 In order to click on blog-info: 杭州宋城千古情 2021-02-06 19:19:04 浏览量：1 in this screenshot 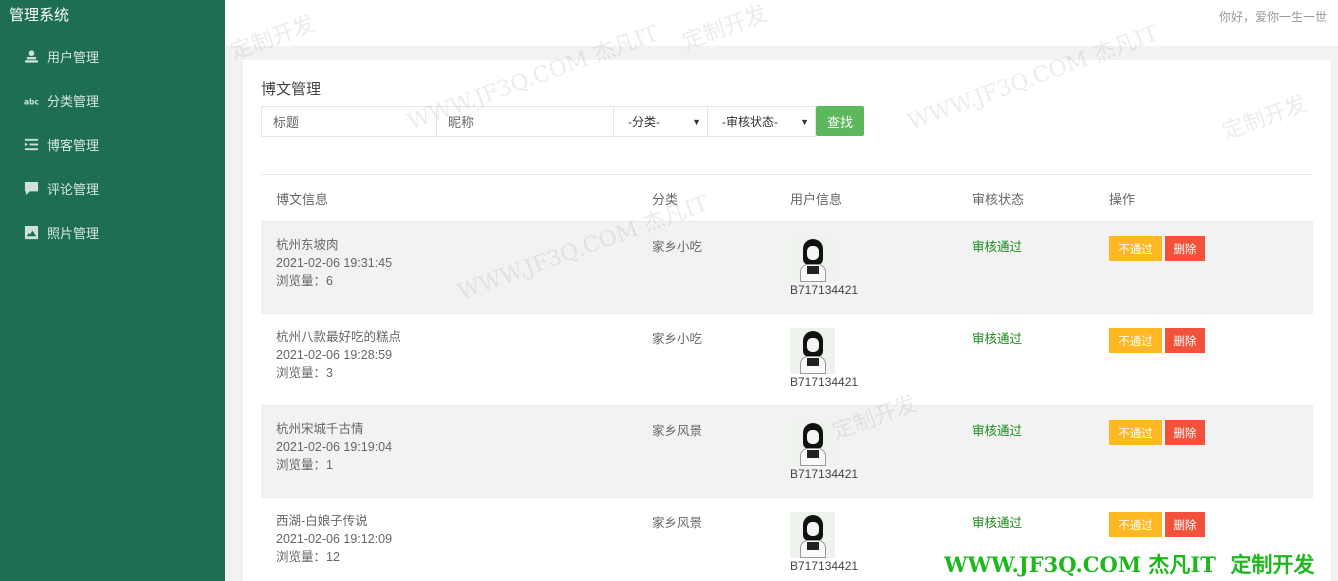, I will do `click(334, 447)`.